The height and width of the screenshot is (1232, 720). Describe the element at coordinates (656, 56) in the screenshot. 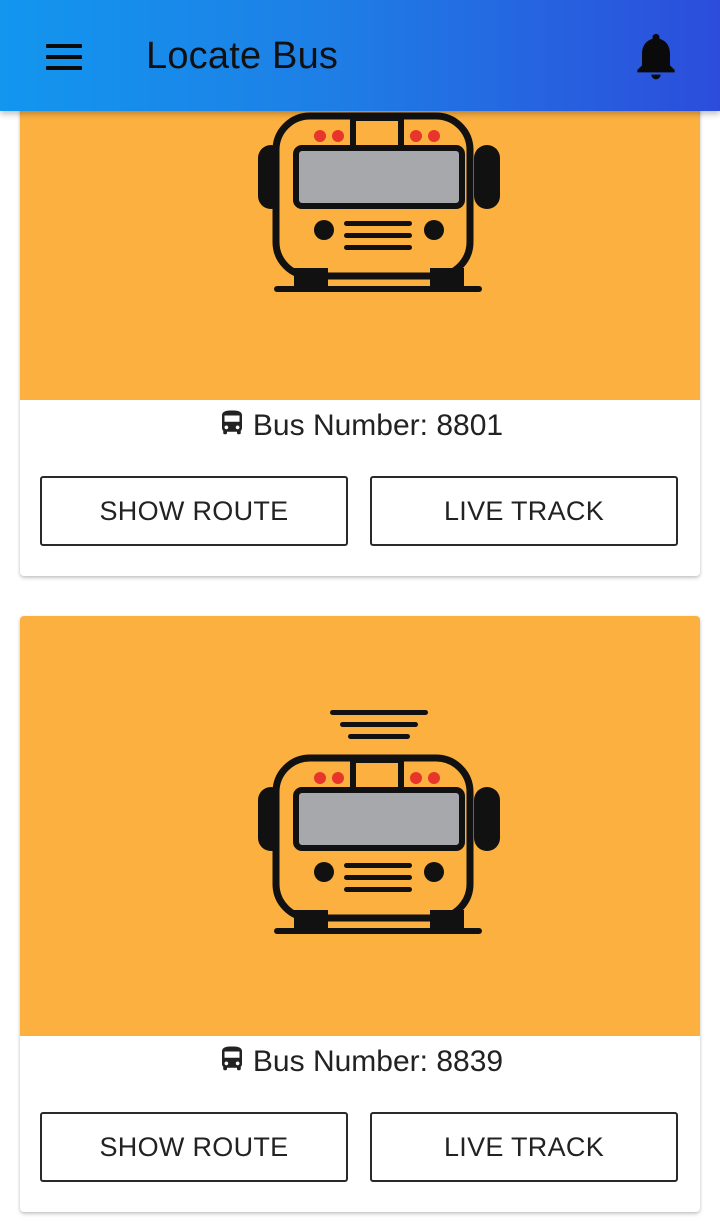

I see `bell-icon` at that location.